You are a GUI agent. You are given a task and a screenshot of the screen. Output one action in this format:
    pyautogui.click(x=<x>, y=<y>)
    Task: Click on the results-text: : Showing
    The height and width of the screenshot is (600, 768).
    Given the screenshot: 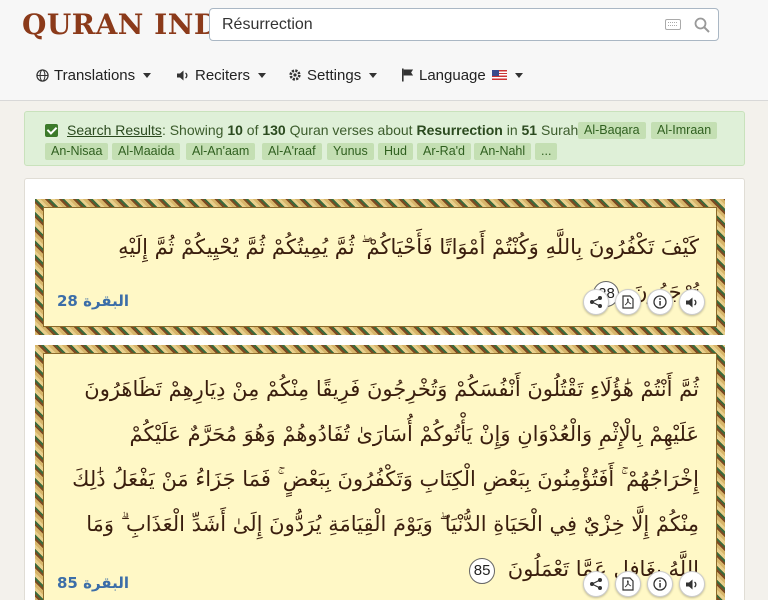 What is the action you would take?
    pyautogui.click(x=194, y=130)
    